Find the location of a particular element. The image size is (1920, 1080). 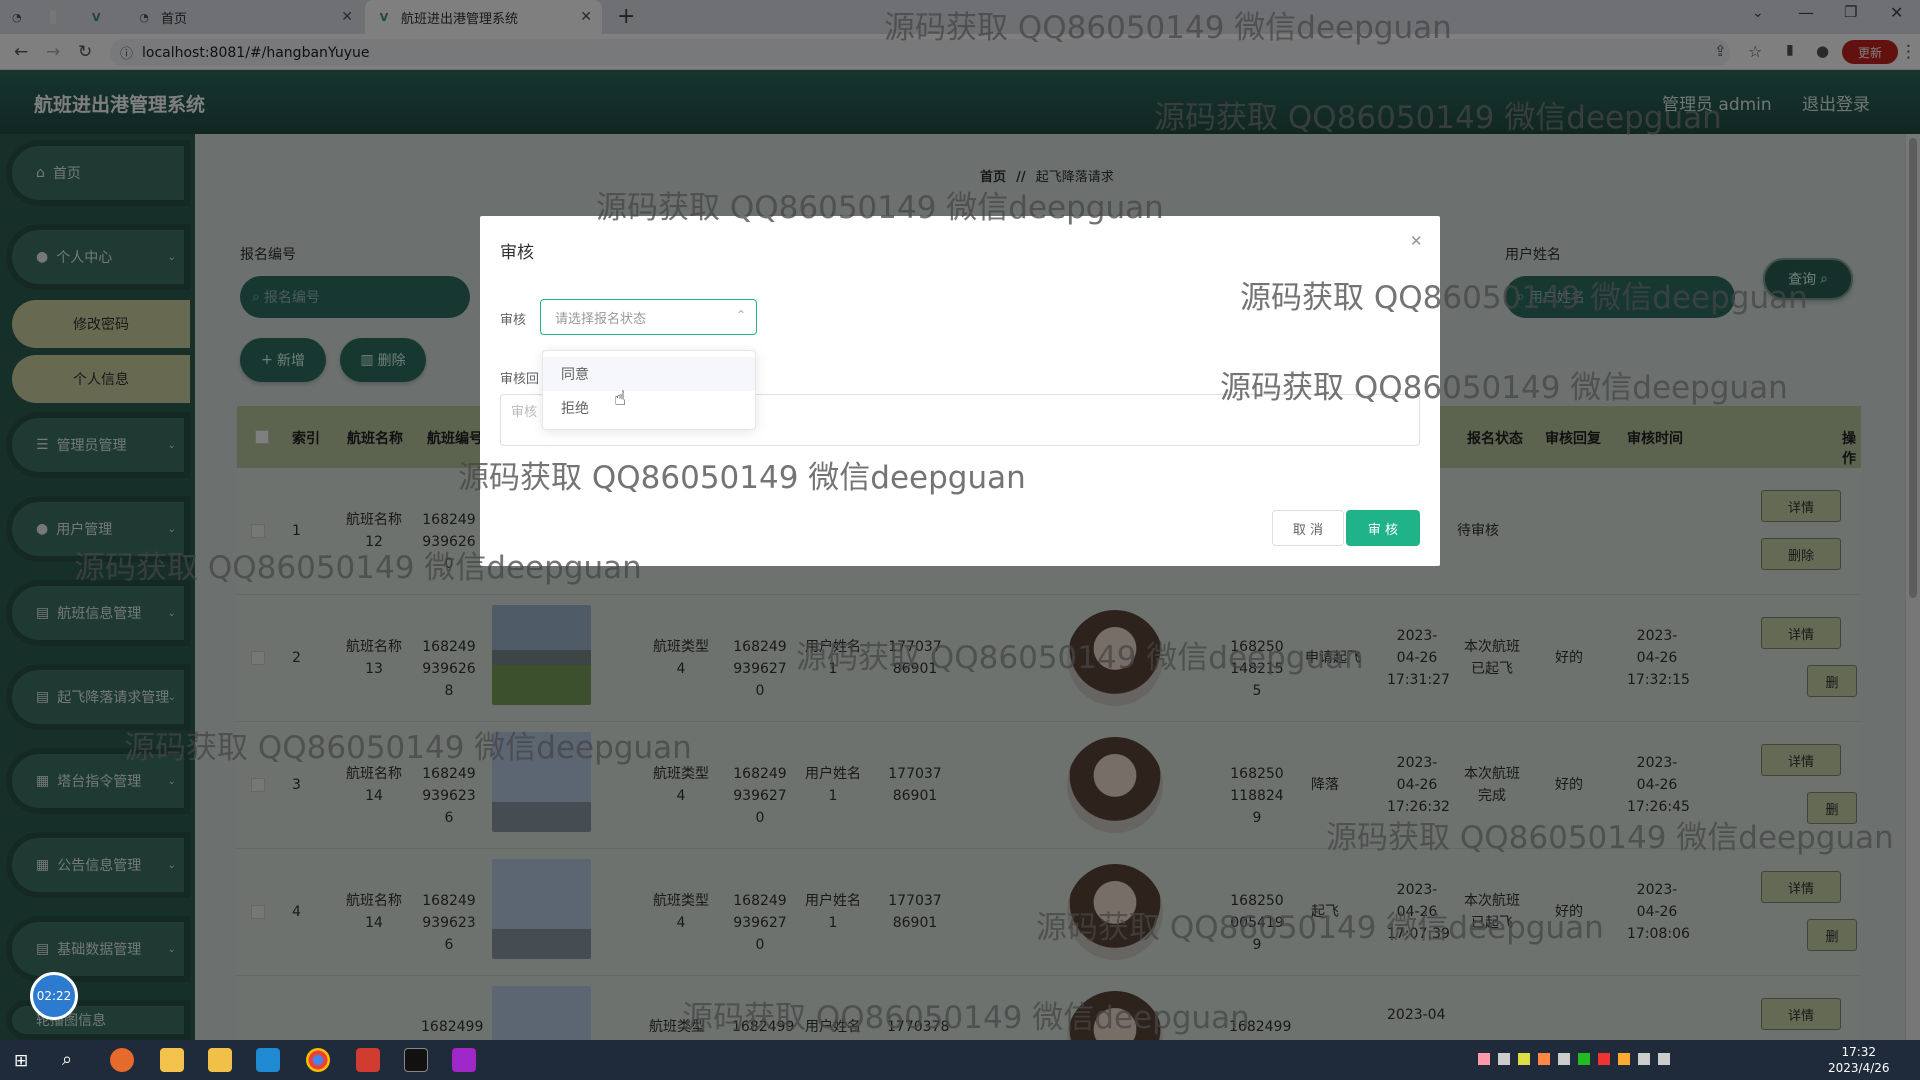

dialog-title: 审核 is located at coordinates (517, 253).